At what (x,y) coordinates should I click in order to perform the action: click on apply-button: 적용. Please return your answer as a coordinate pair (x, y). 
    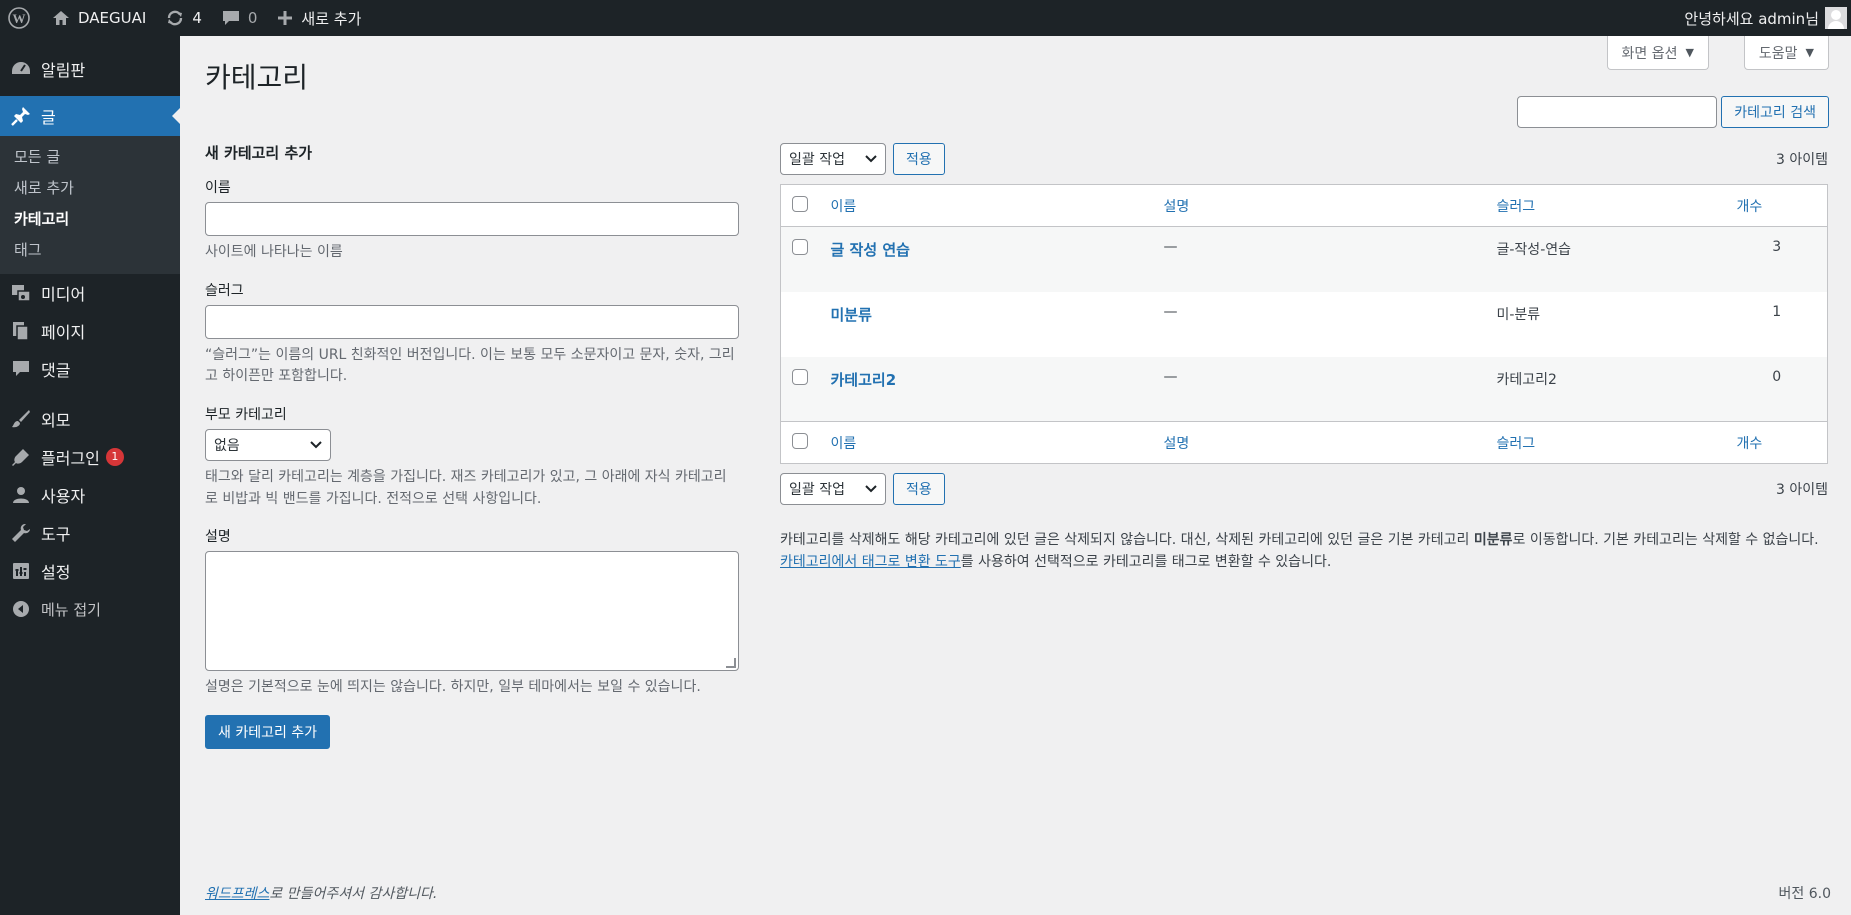
    Looking at the image, I should click on (919, 159).